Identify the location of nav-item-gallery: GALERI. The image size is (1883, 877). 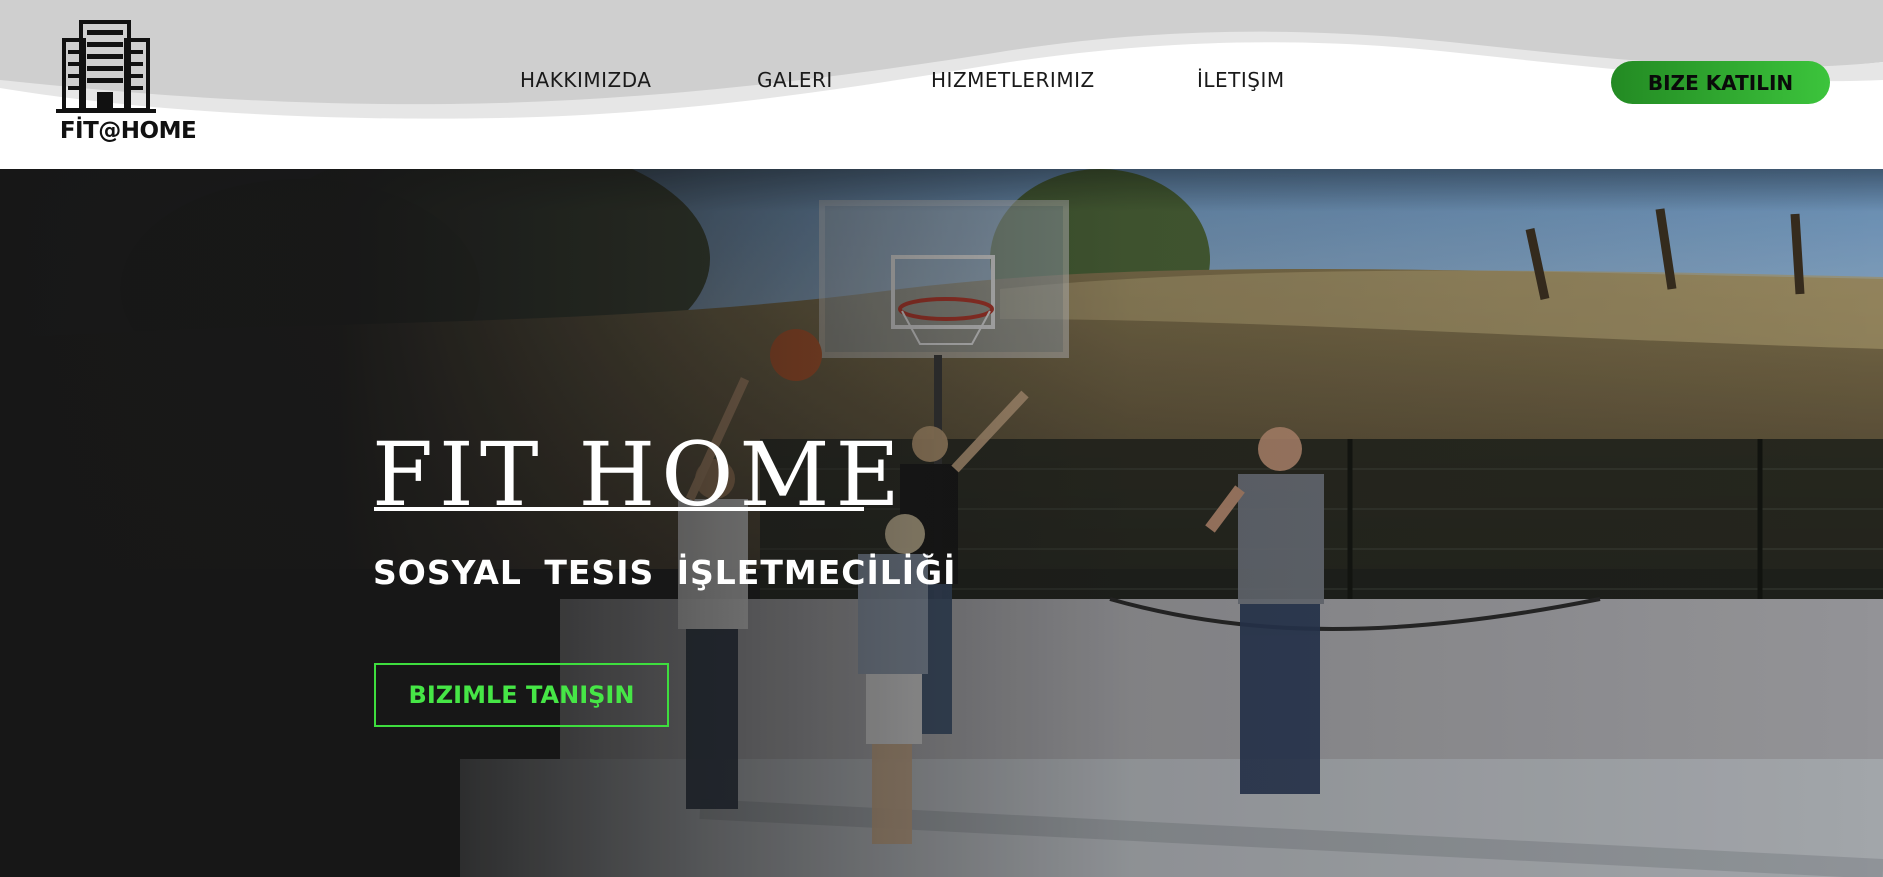
(795, 80).